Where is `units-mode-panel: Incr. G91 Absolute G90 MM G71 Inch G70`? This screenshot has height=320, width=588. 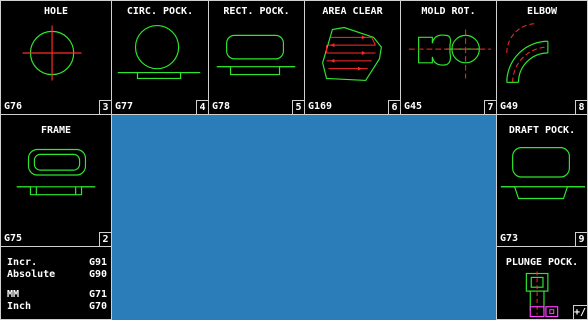
units-mode-panel: Incr. G91 Absolute G90 MM G71 Inch G70 is located at coordinates (56, 283).